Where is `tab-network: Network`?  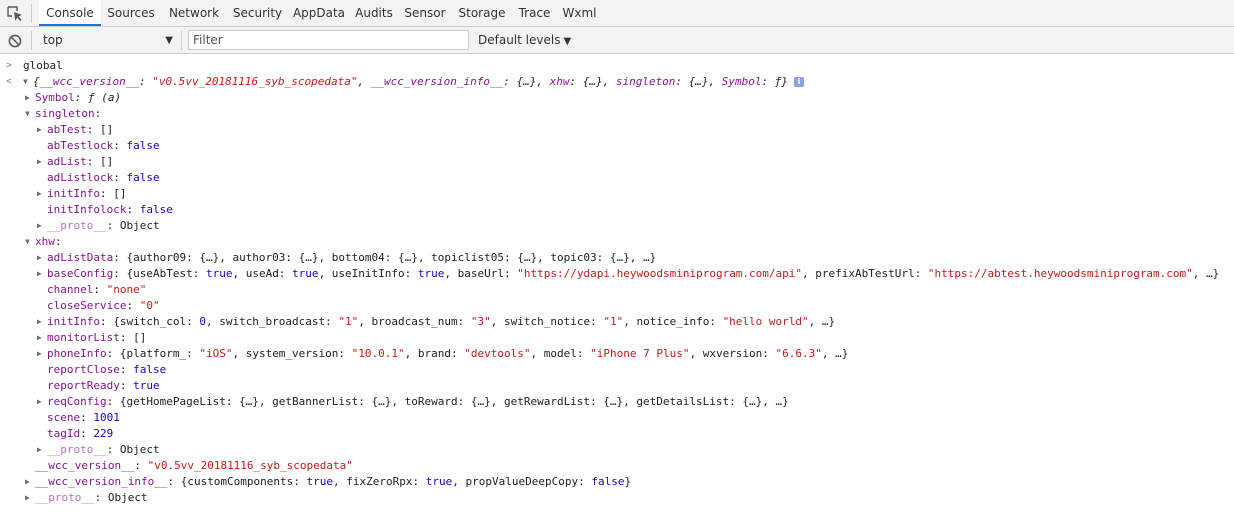
tab-network: Network is located at coordinates (194, 13).